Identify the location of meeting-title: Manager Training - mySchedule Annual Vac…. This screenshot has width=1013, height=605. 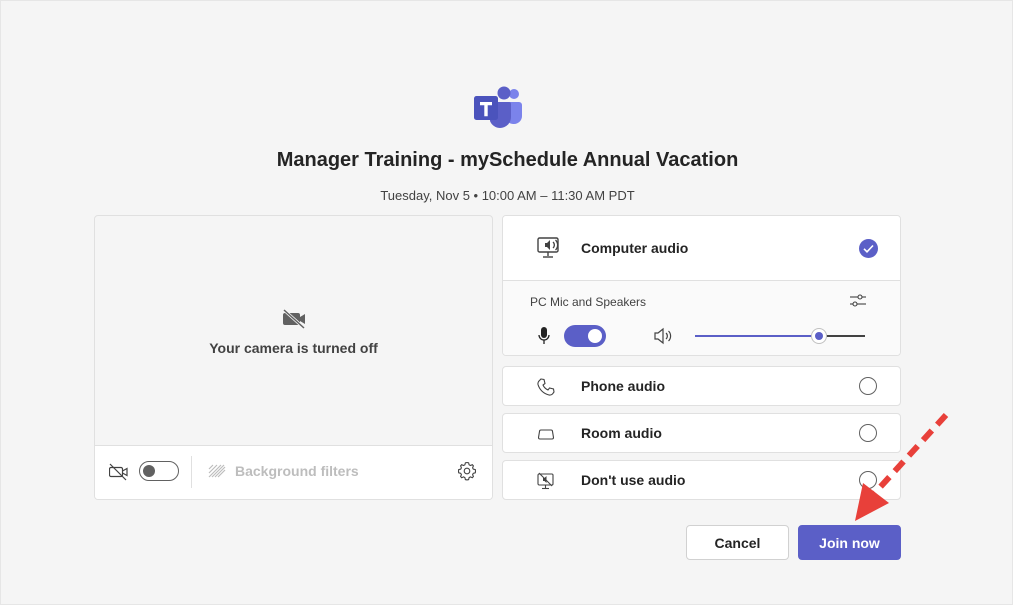
(507, 160).